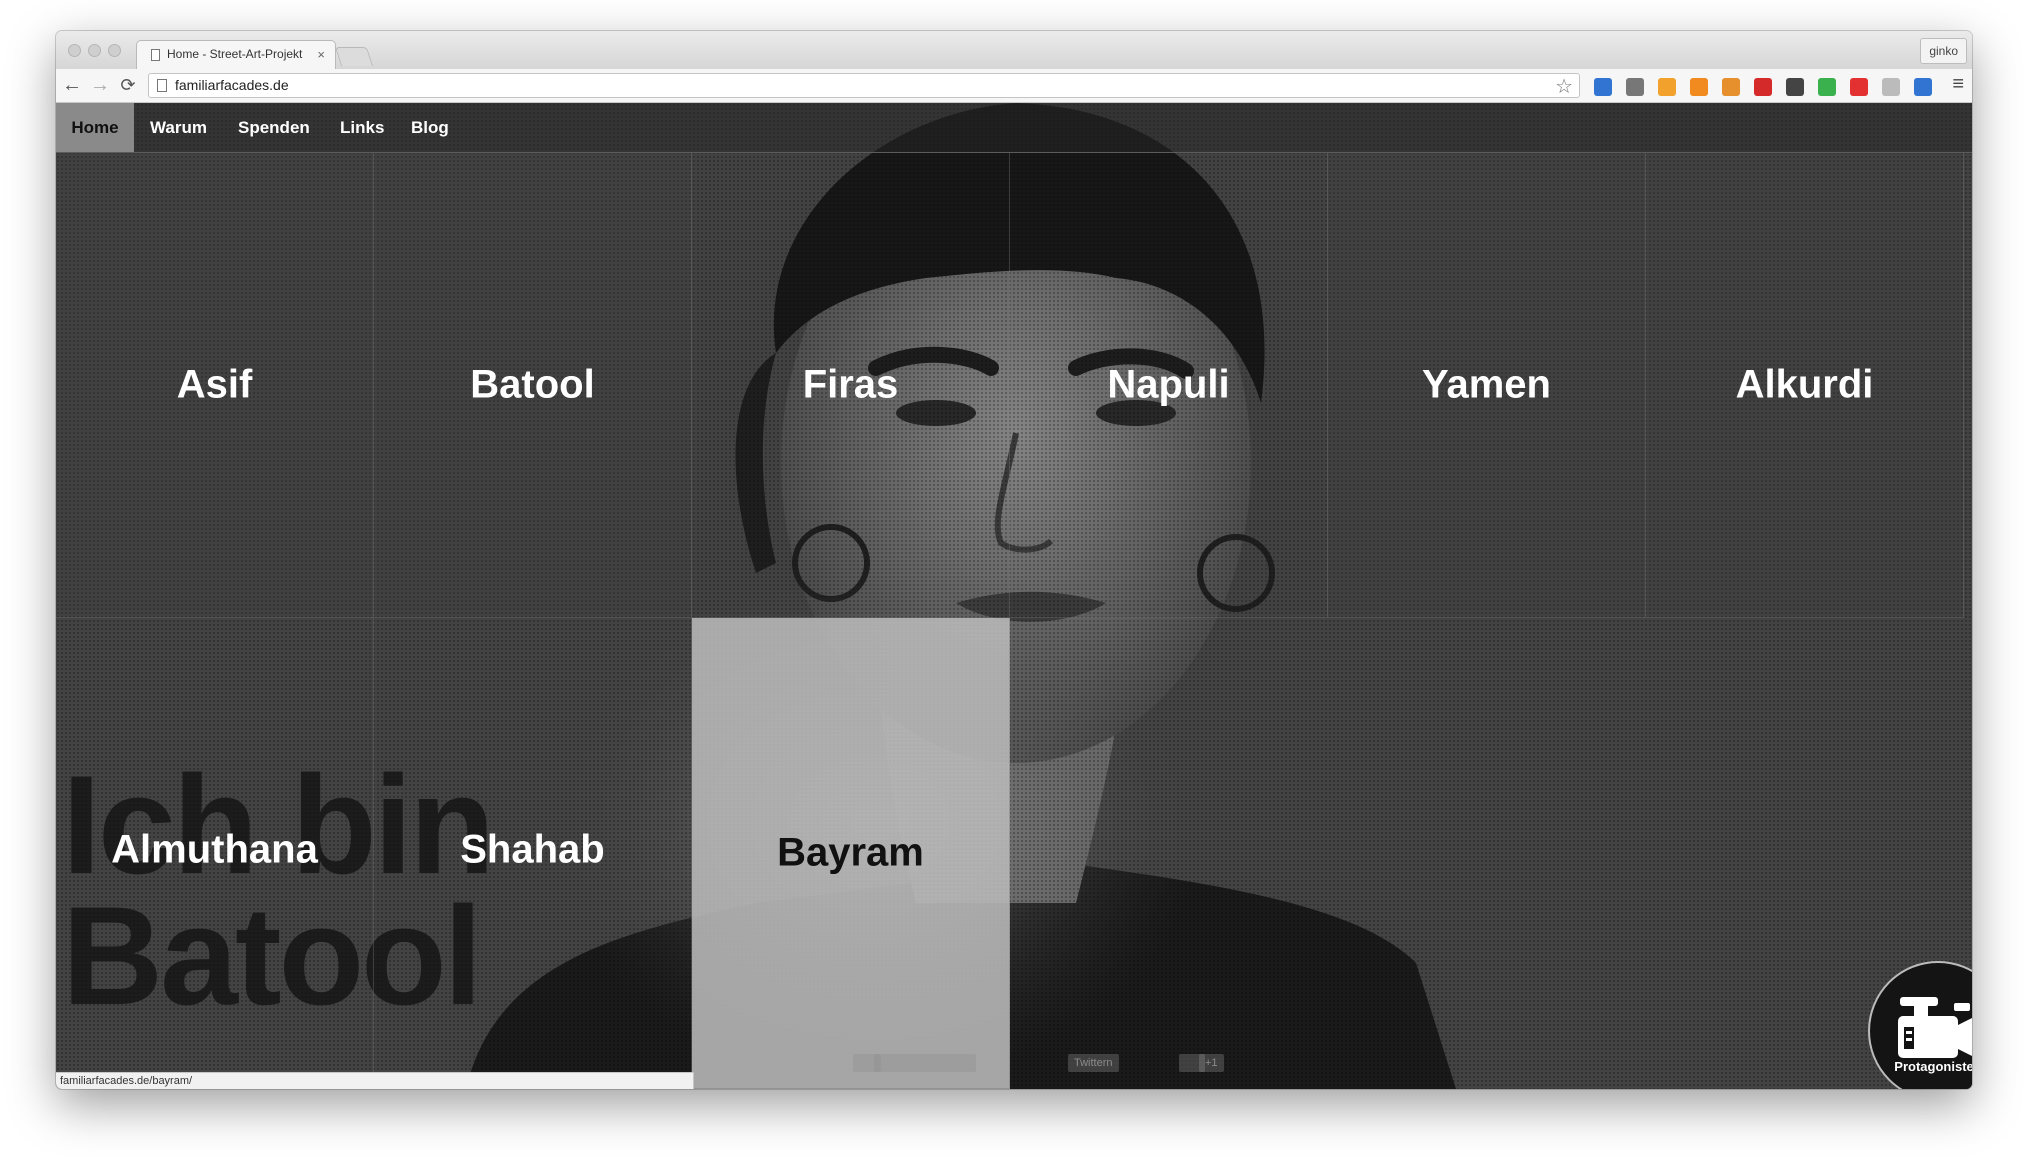  Describe the element at coordinates (362, 127) in the screenshot. I see `nav-links: Links` at that location.